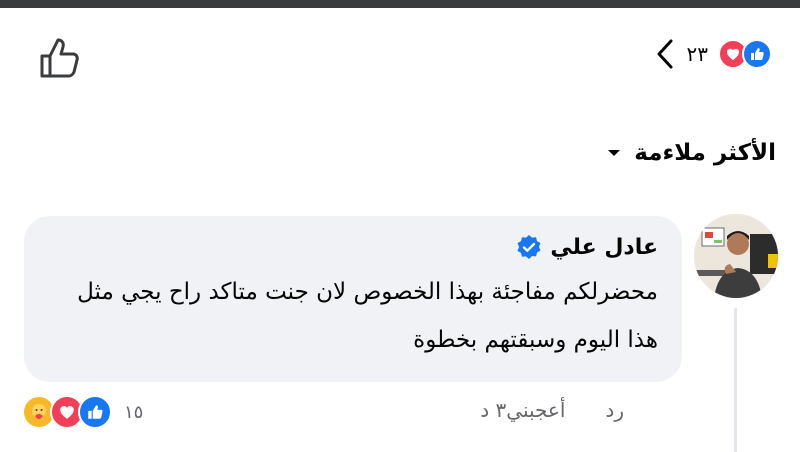 The width and height of the screenshot is (800, 452). What do you see at coordinates (735, 380) in the screenshot?
I see `thread-line` at bounding box center [735, 380].